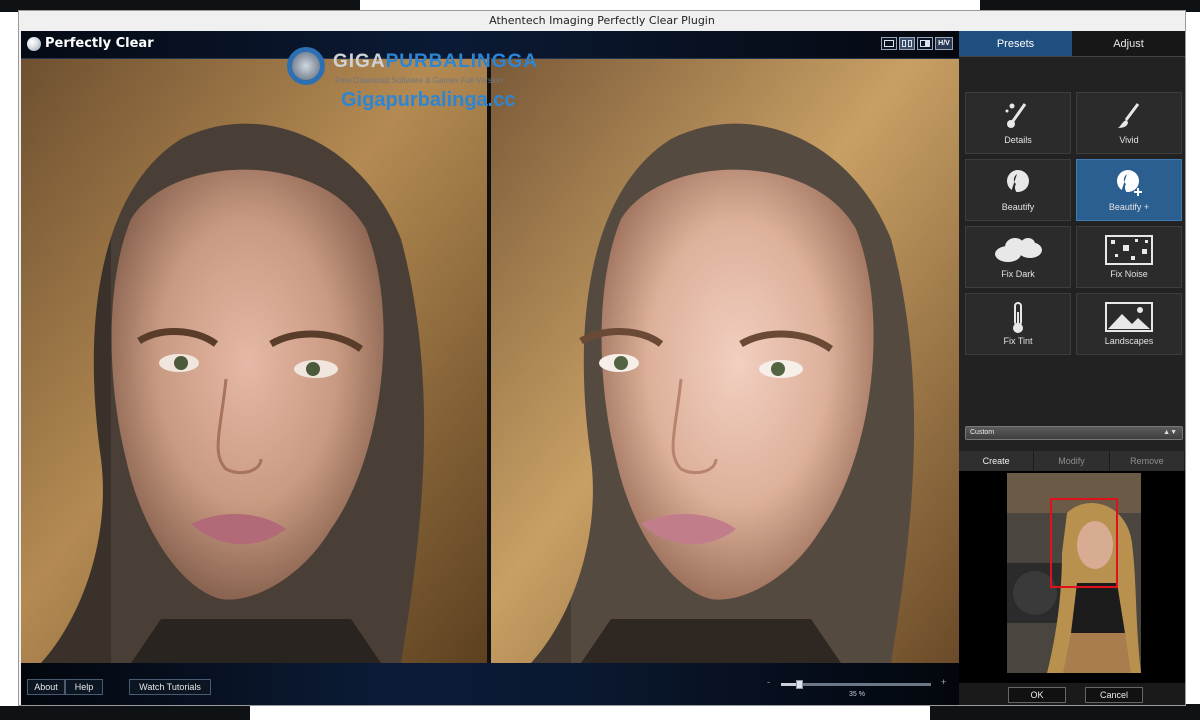  Describe the element at coordinates (856, 684) in the screenshot. I see `zoom-slider` at that location.